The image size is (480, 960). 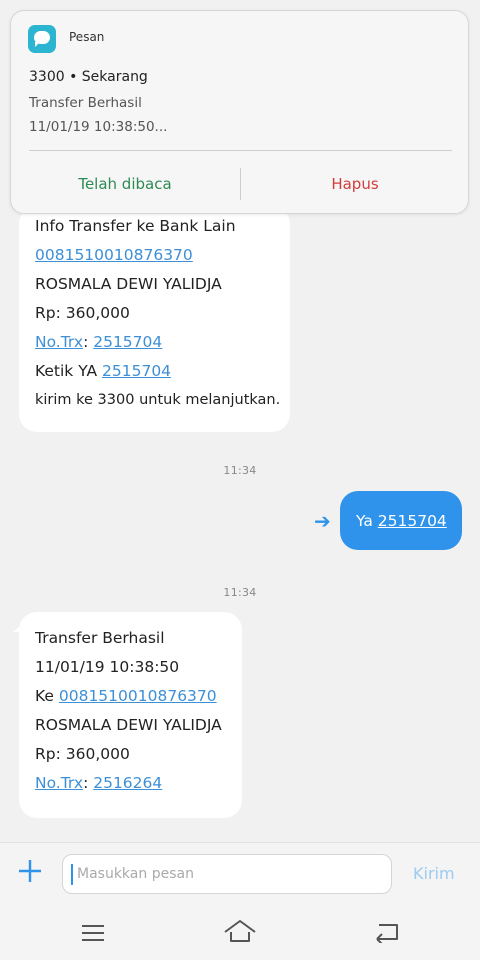 What do you see at coordinates (88, 77) in the screenshot?
I see `notification-sender: 3300 • Sekarang` at bounding box center [88, 77].